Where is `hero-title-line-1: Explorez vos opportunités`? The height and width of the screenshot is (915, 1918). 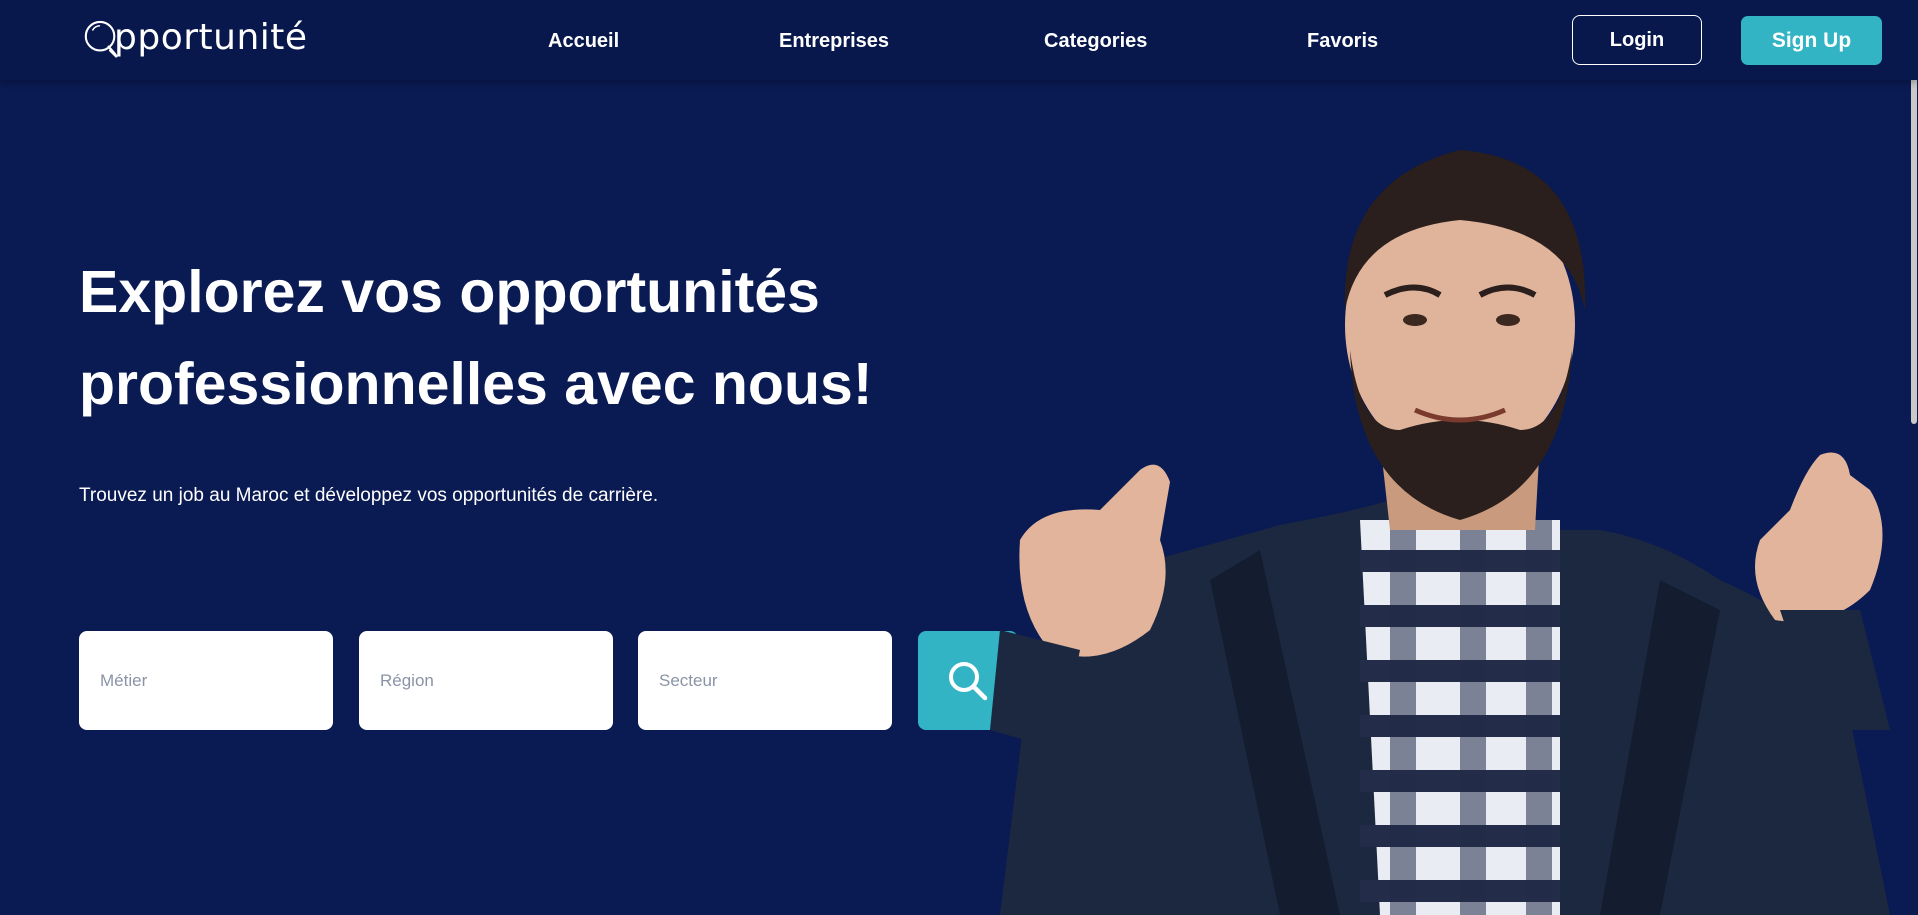
hero-title-line-1: Explorez vos opportunités is located at coordinates (449, 292).